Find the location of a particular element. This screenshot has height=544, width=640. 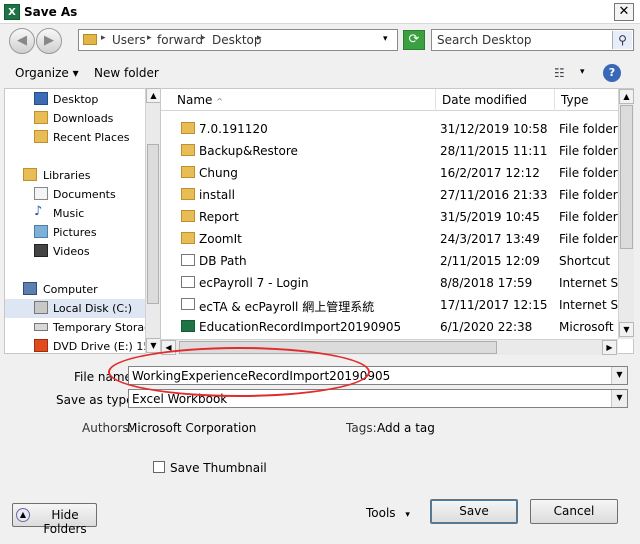

save-thumbnail-label: Save Thumbnail is located at coordinates (218, 468).